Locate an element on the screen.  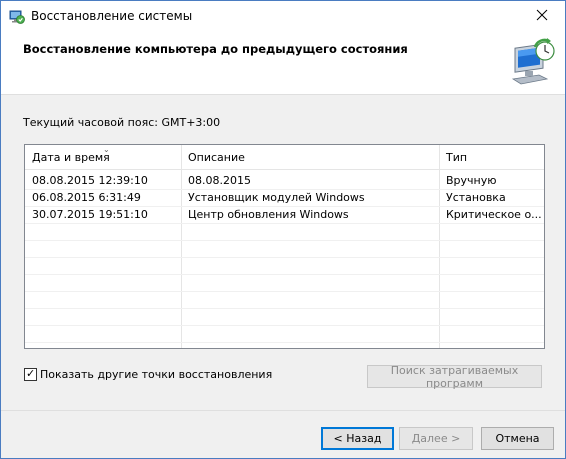
cell-description: Центр обновления Windows is located at coordinates (268, 214).